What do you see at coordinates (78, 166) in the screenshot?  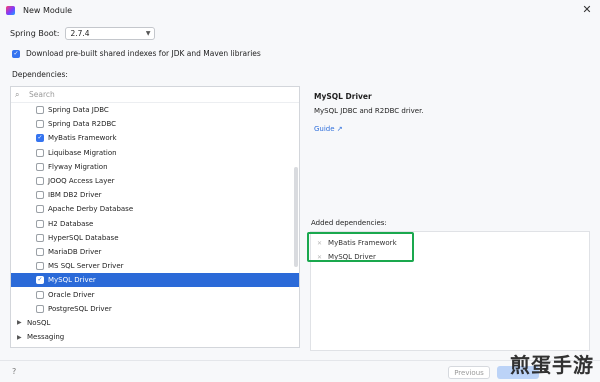 I see `dependency-label: Flyway Migration` at bounding box center [78, 166].